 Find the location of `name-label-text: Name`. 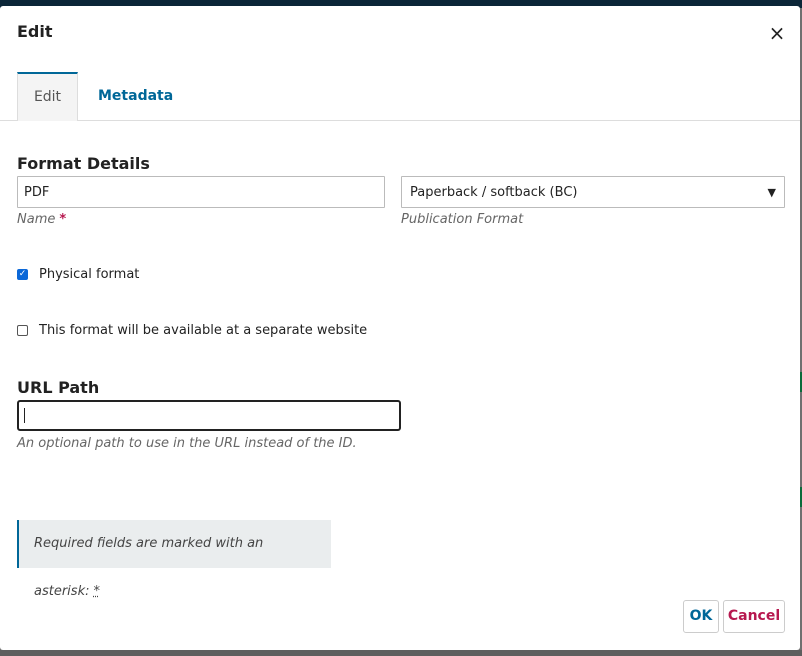

name-label-text: Name is located at coordinates (36, 219).